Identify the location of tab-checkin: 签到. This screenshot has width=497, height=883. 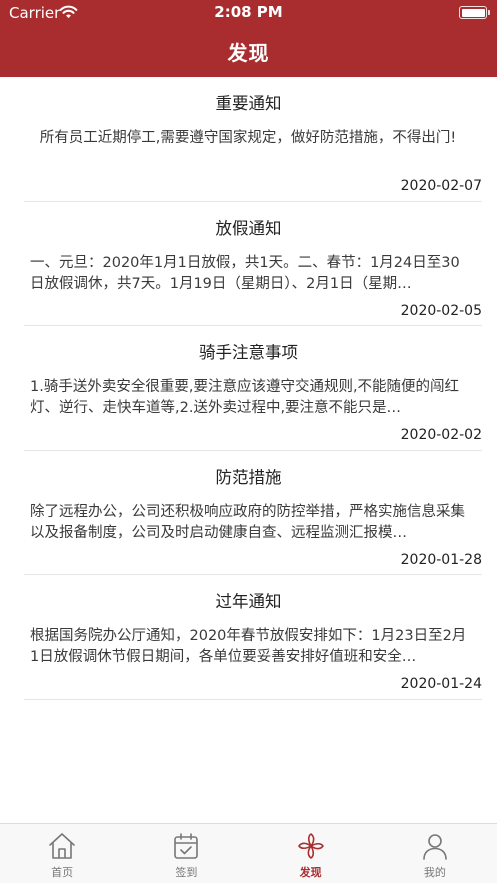
(186, 853).